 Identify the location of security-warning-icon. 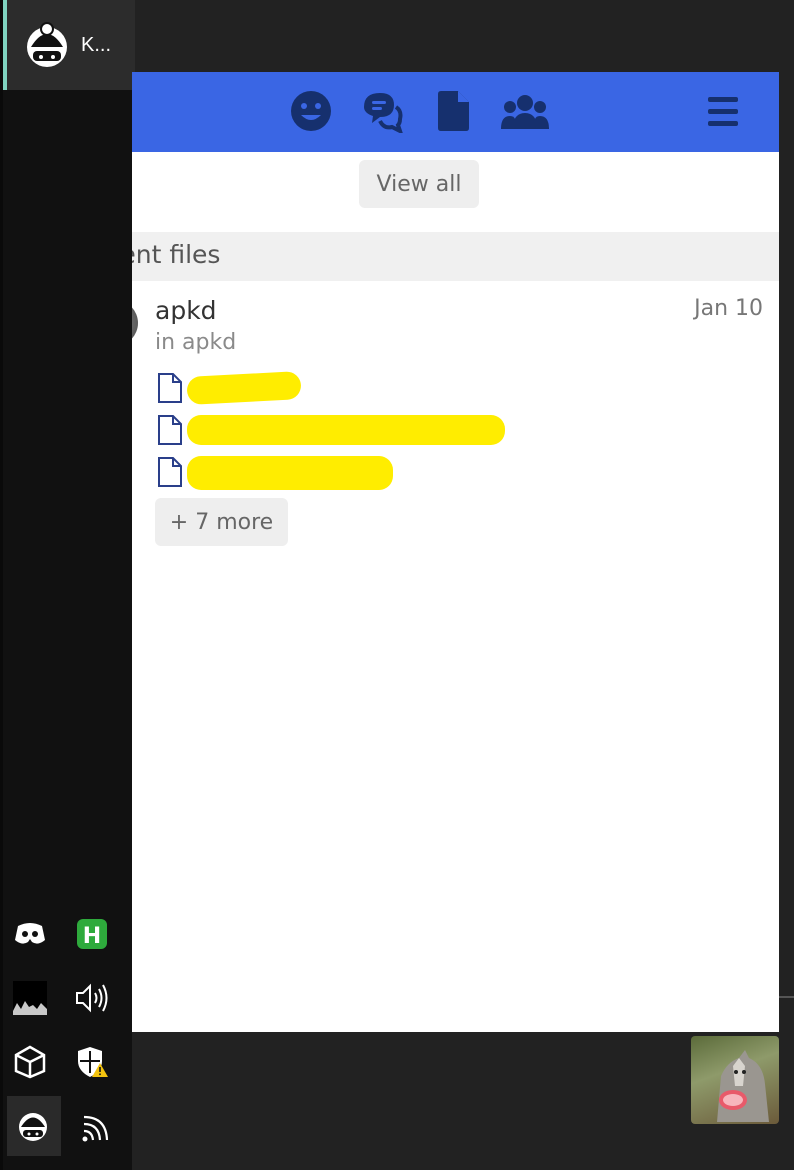
(92, 1064).